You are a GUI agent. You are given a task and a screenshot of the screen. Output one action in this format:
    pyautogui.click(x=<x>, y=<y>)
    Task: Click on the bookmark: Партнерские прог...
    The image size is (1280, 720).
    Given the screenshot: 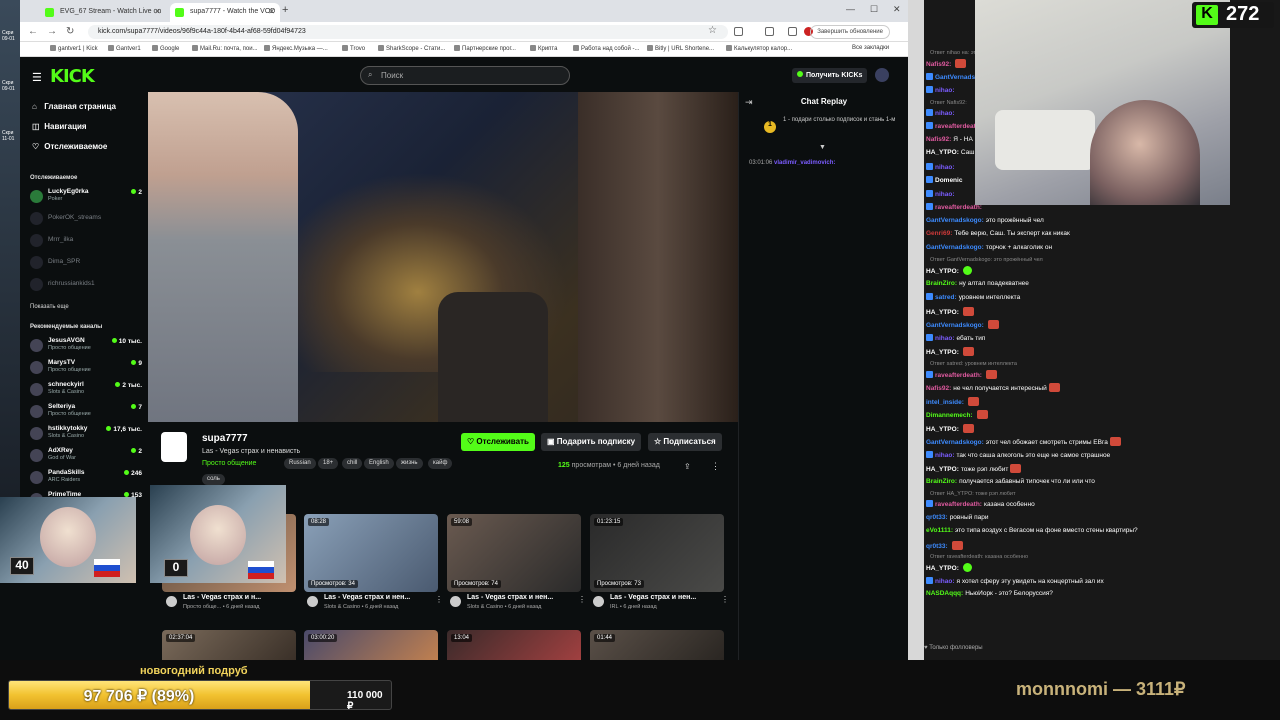 What is the action you would take?
    pyautogui.click(x=485, y=48)
    